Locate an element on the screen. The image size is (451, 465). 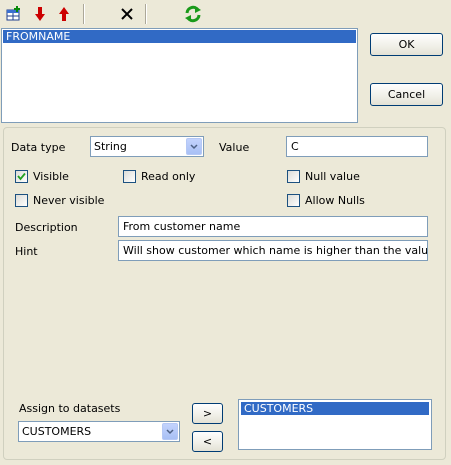
data-type-label: Data type is located at coordinates (38, 147).